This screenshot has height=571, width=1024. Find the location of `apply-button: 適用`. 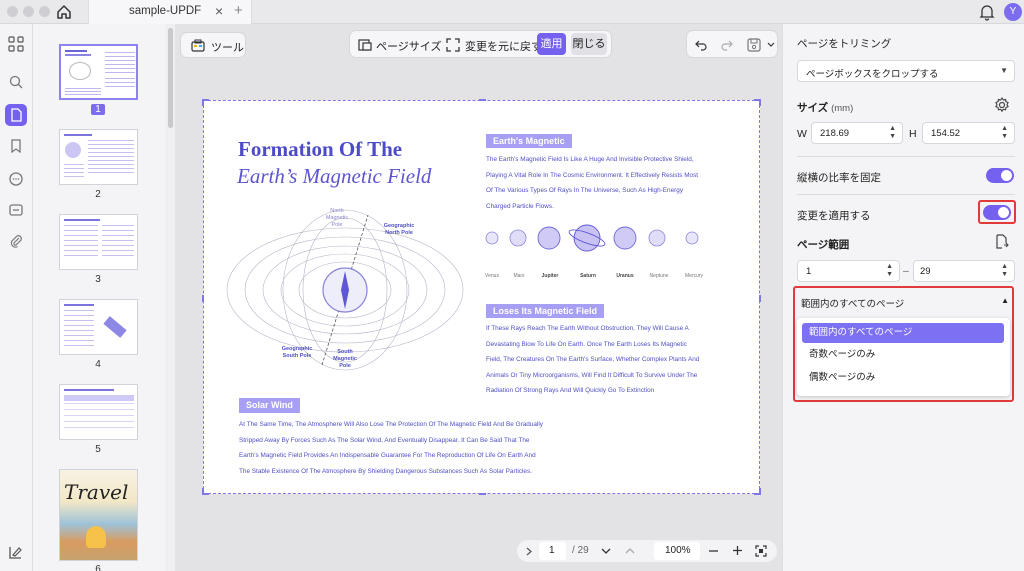

apply-button: 適用 is located at coordinates (551, 44).